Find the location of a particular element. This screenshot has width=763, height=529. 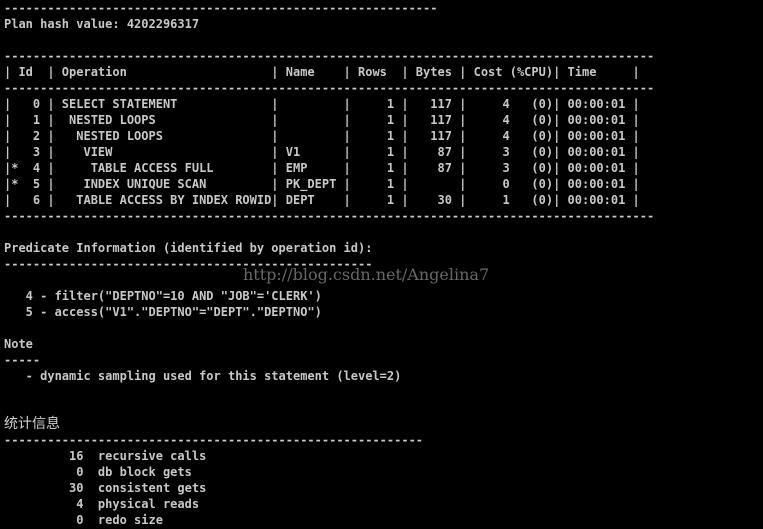

console-line: Plan hash value: 4202296317 is located at coordinates (102, 24).